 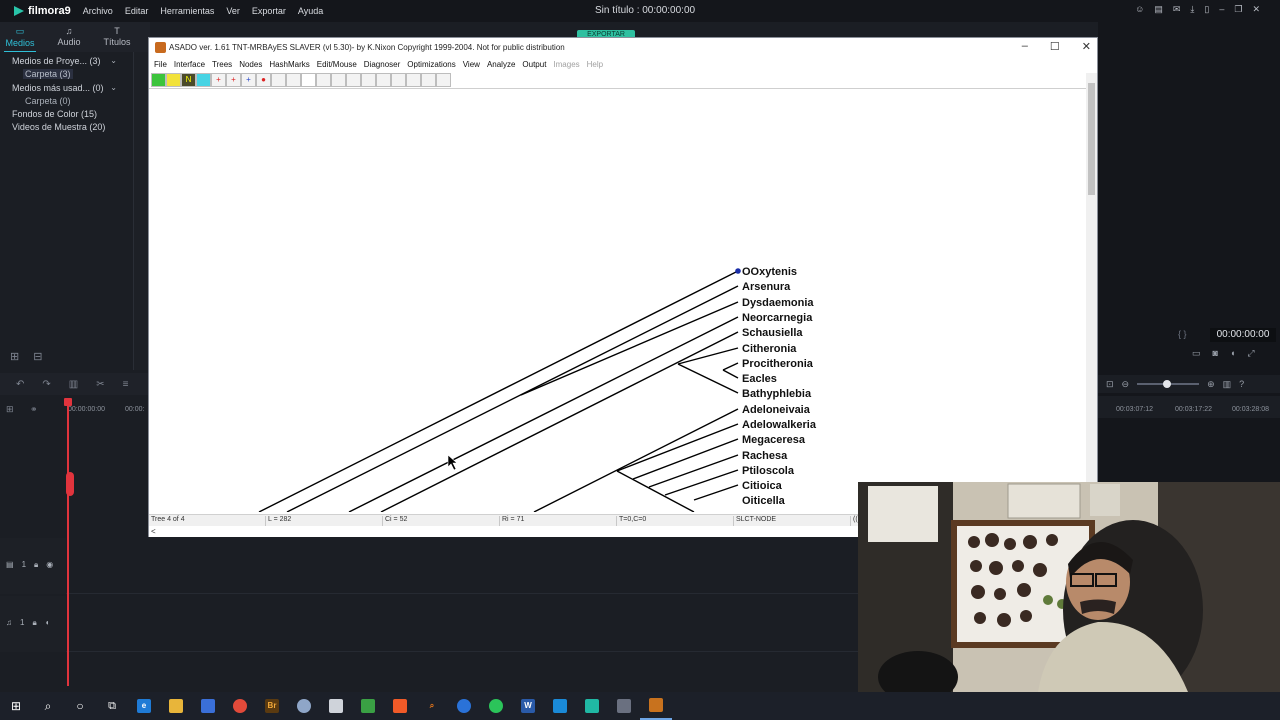 I want to click on link-icon: ⚭, so click(x=34, y=409).